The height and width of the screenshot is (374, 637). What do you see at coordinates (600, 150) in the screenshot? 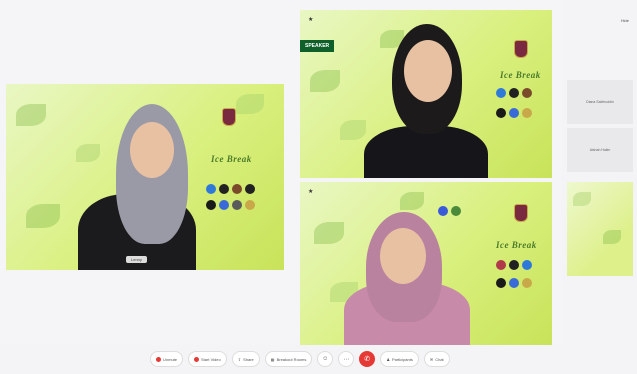
I see `participant-card: Aishah Halim` at bounding box center [600, 150].